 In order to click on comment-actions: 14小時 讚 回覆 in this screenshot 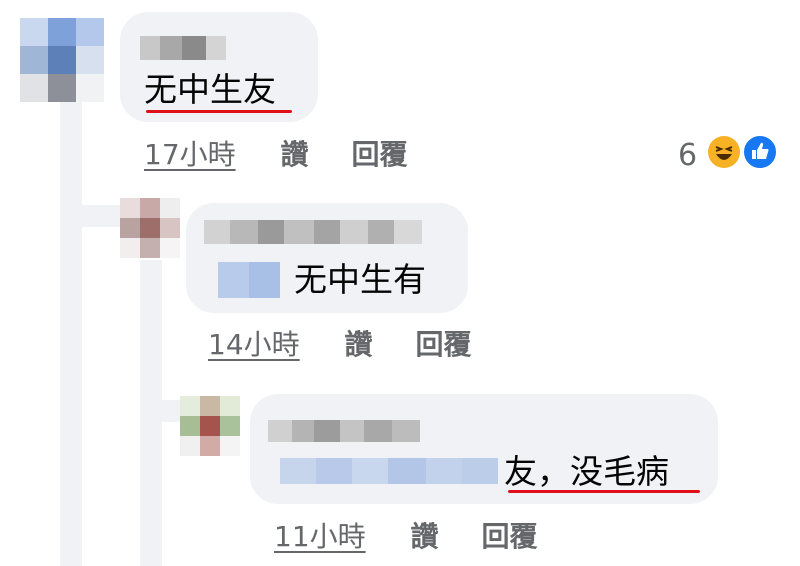, I will do `click(339, 345)`.